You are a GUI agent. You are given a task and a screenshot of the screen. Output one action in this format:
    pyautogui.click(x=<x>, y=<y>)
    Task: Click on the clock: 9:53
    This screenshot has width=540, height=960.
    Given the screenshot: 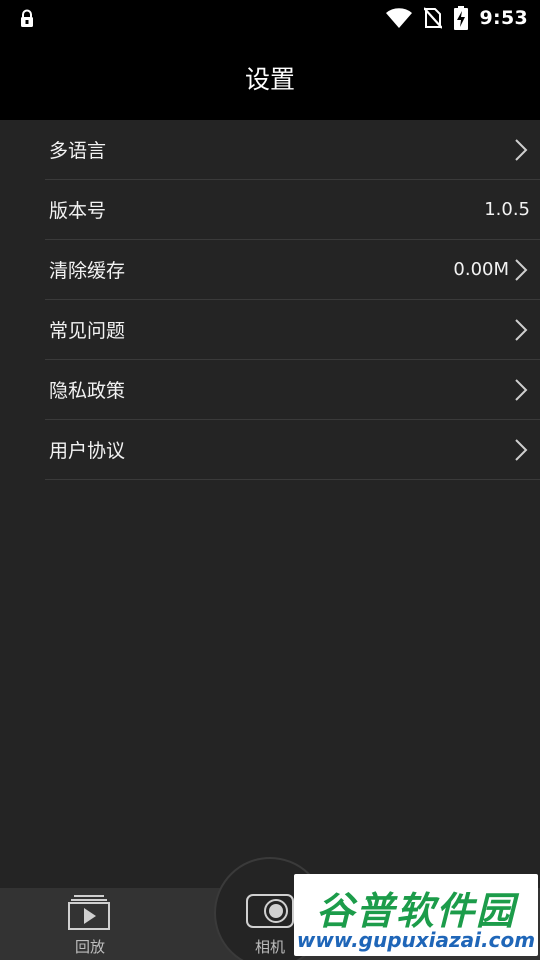 What is the action you would take?
    pyautogui.click(x=503, y=18)
    